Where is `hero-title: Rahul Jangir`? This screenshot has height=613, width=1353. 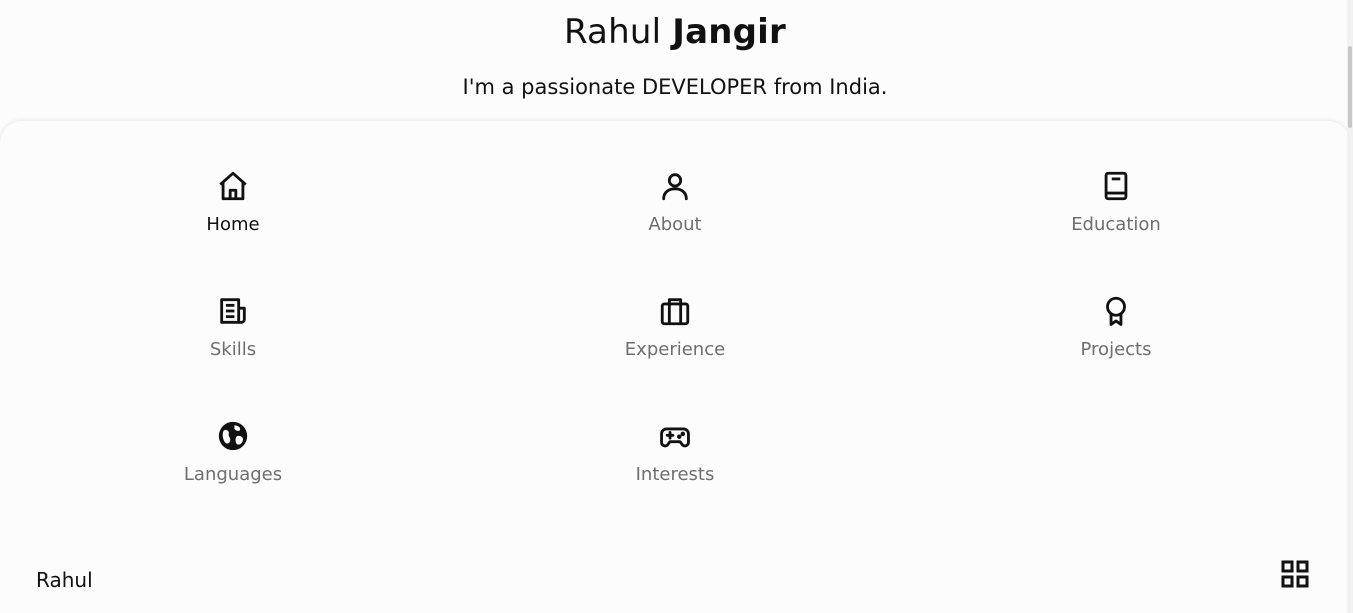
hero-title: Rahul Jangir is located at coordinates (675, 32).